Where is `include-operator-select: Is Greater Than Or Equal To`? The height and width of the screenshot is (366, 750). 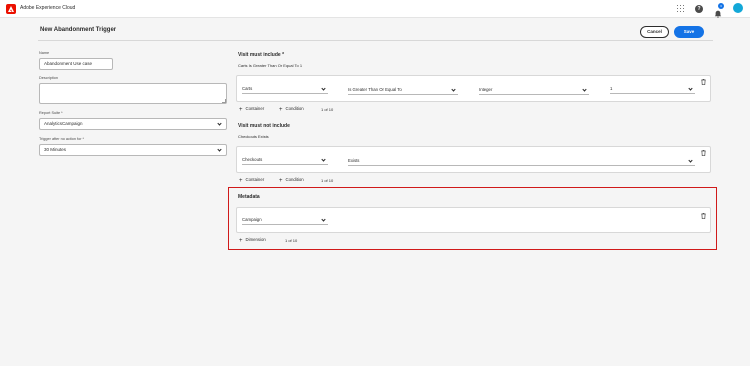
include-operator-select: Is Greater Than Or Equal To is located at coordinates (403, 90).